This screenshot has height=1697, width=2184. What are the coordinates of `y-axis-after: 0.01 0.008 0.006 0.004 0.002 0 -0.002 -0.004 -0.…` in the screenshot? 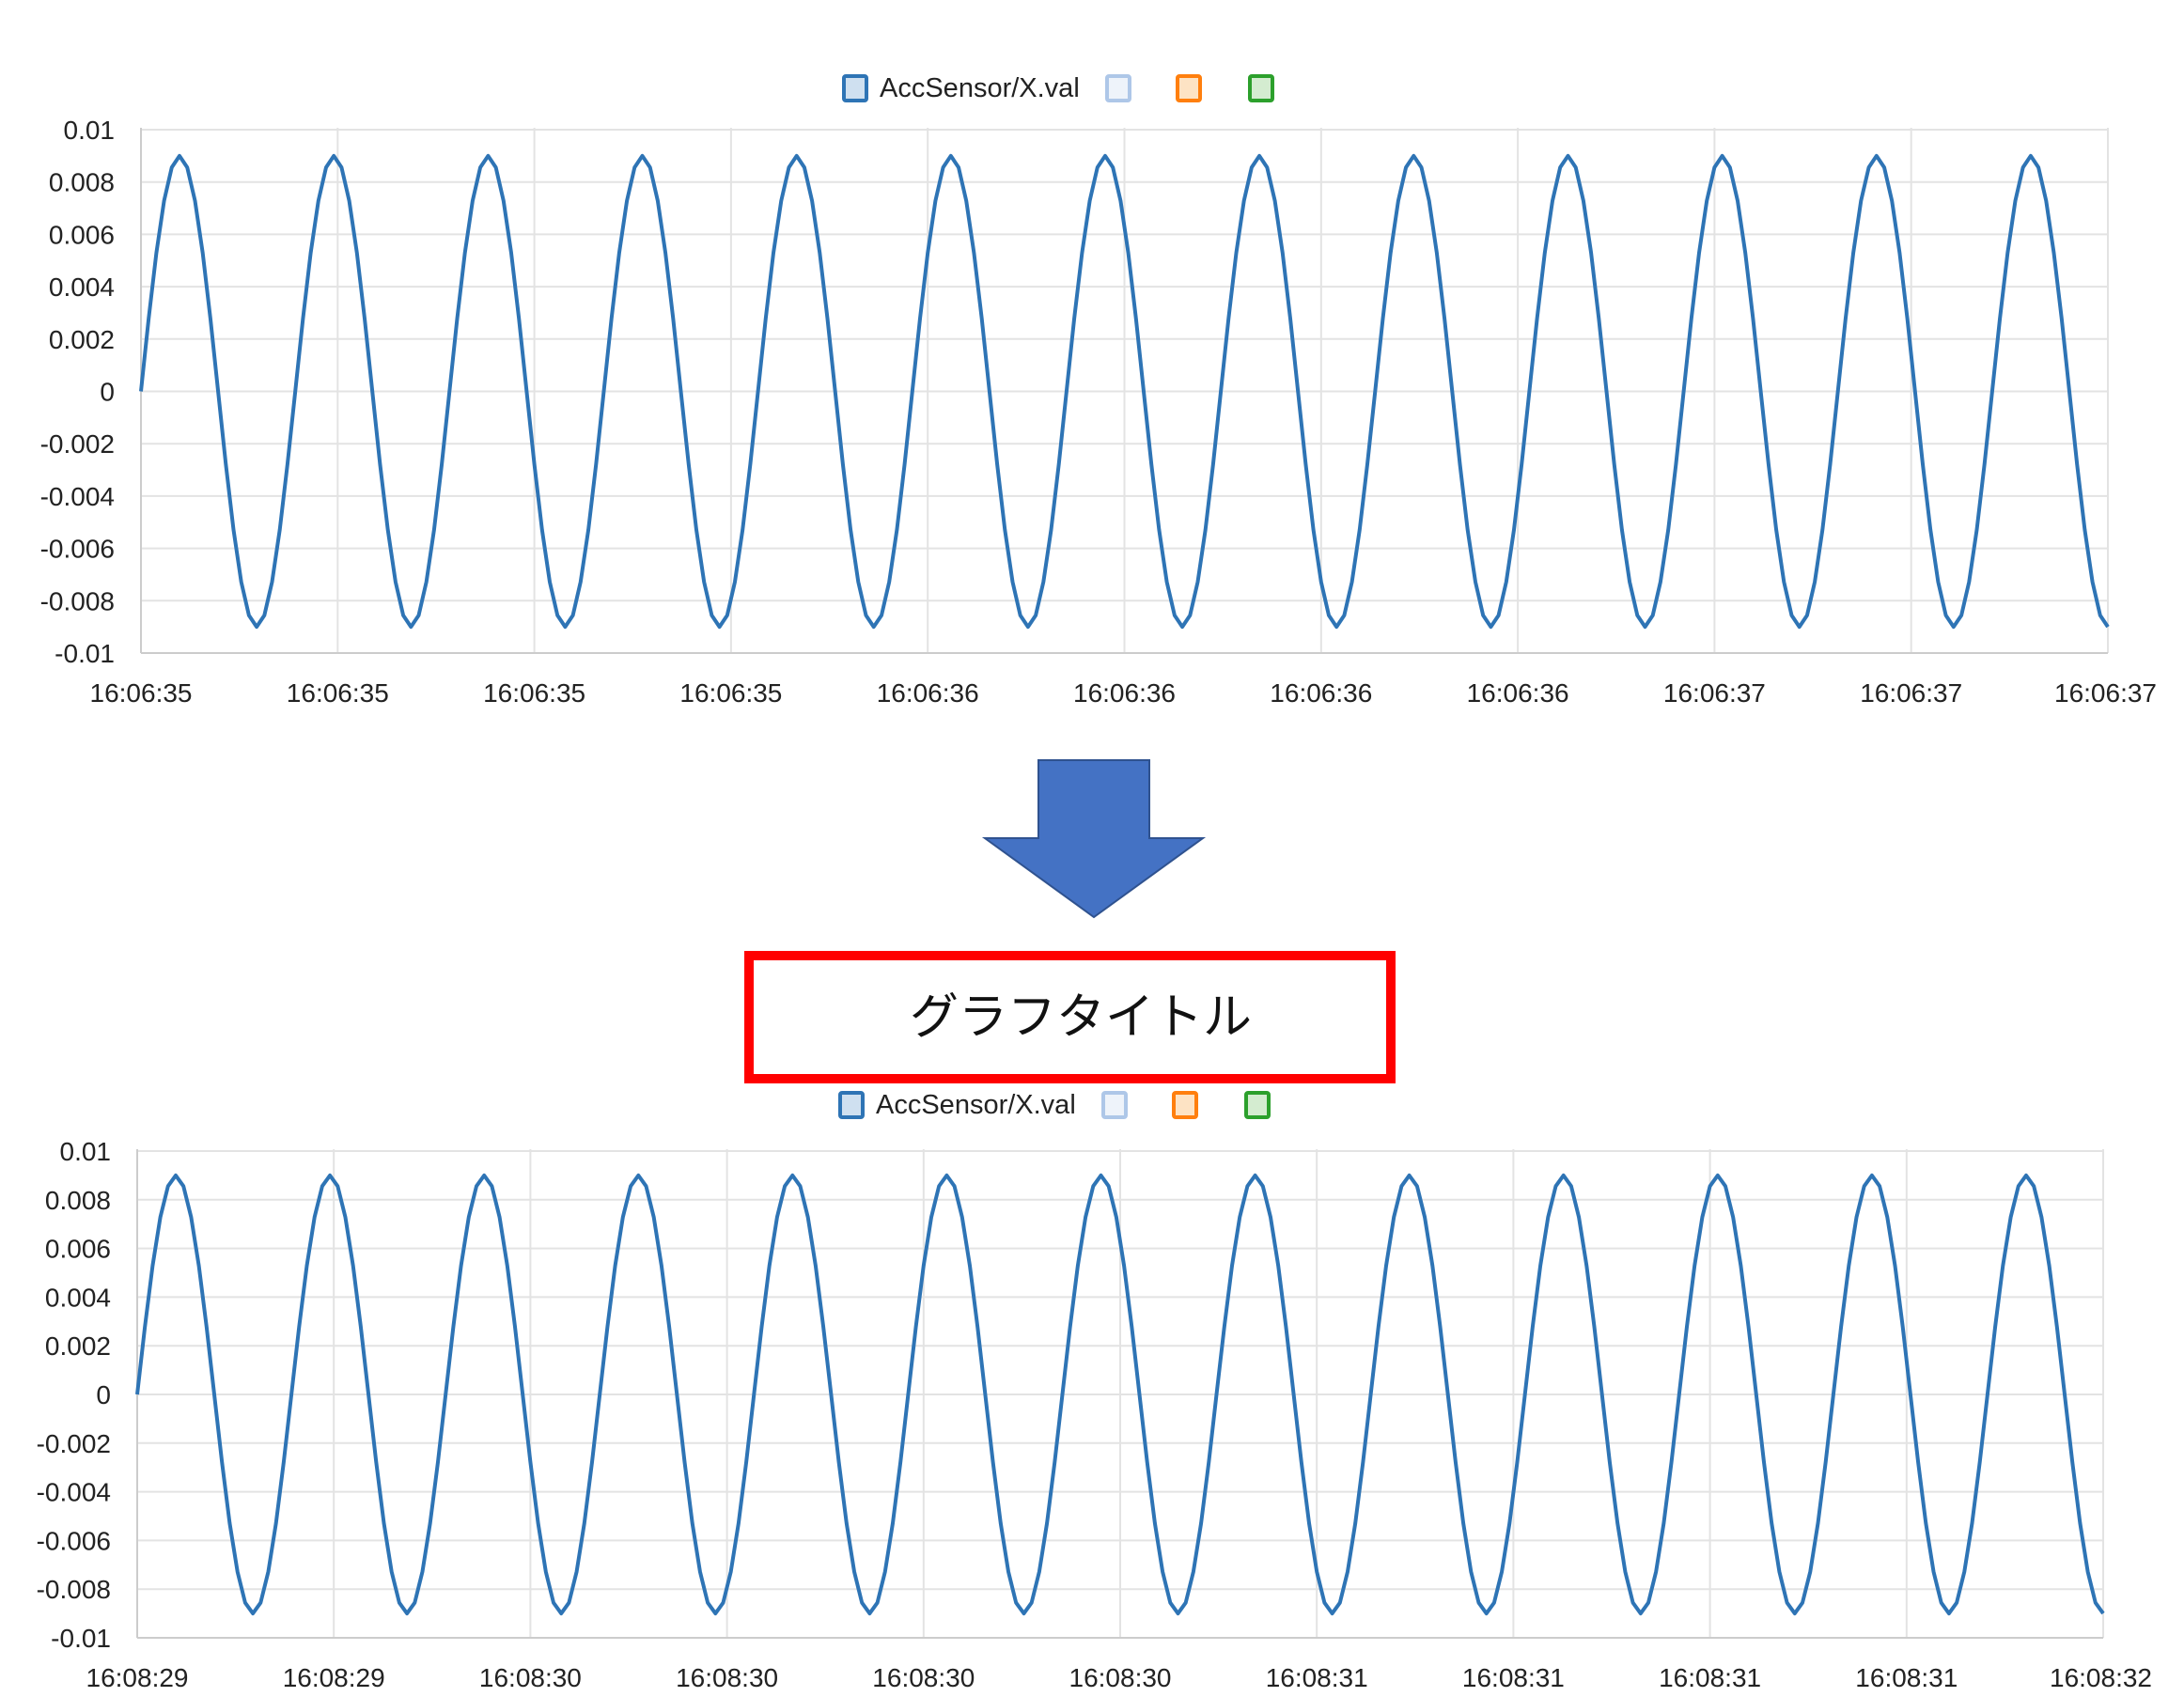 It's located at (88, 1395).